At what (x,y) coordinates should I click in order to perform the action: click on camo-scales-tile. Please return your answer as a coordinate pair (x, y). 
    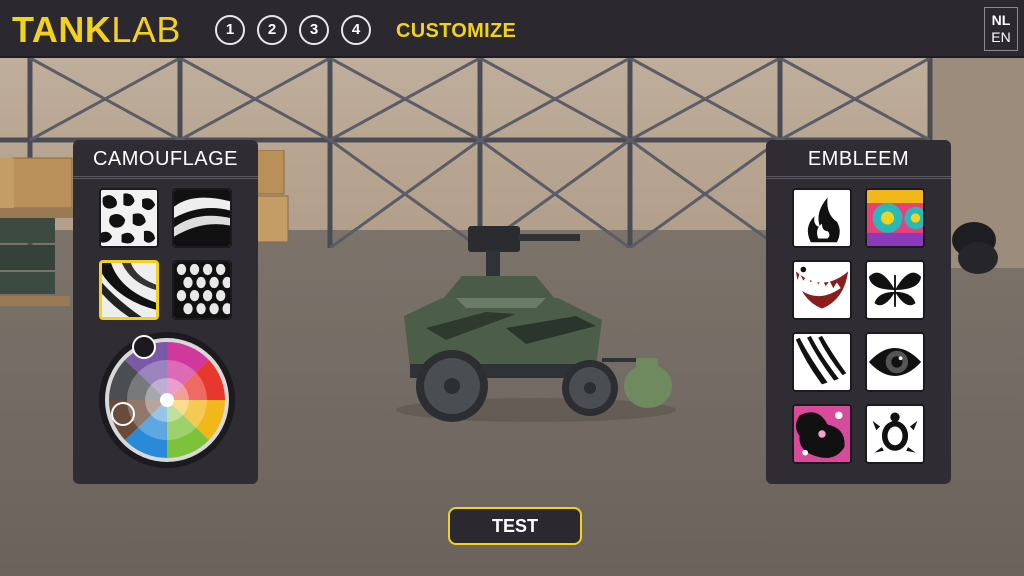
    Looking at the image, I should click on (202, 290).